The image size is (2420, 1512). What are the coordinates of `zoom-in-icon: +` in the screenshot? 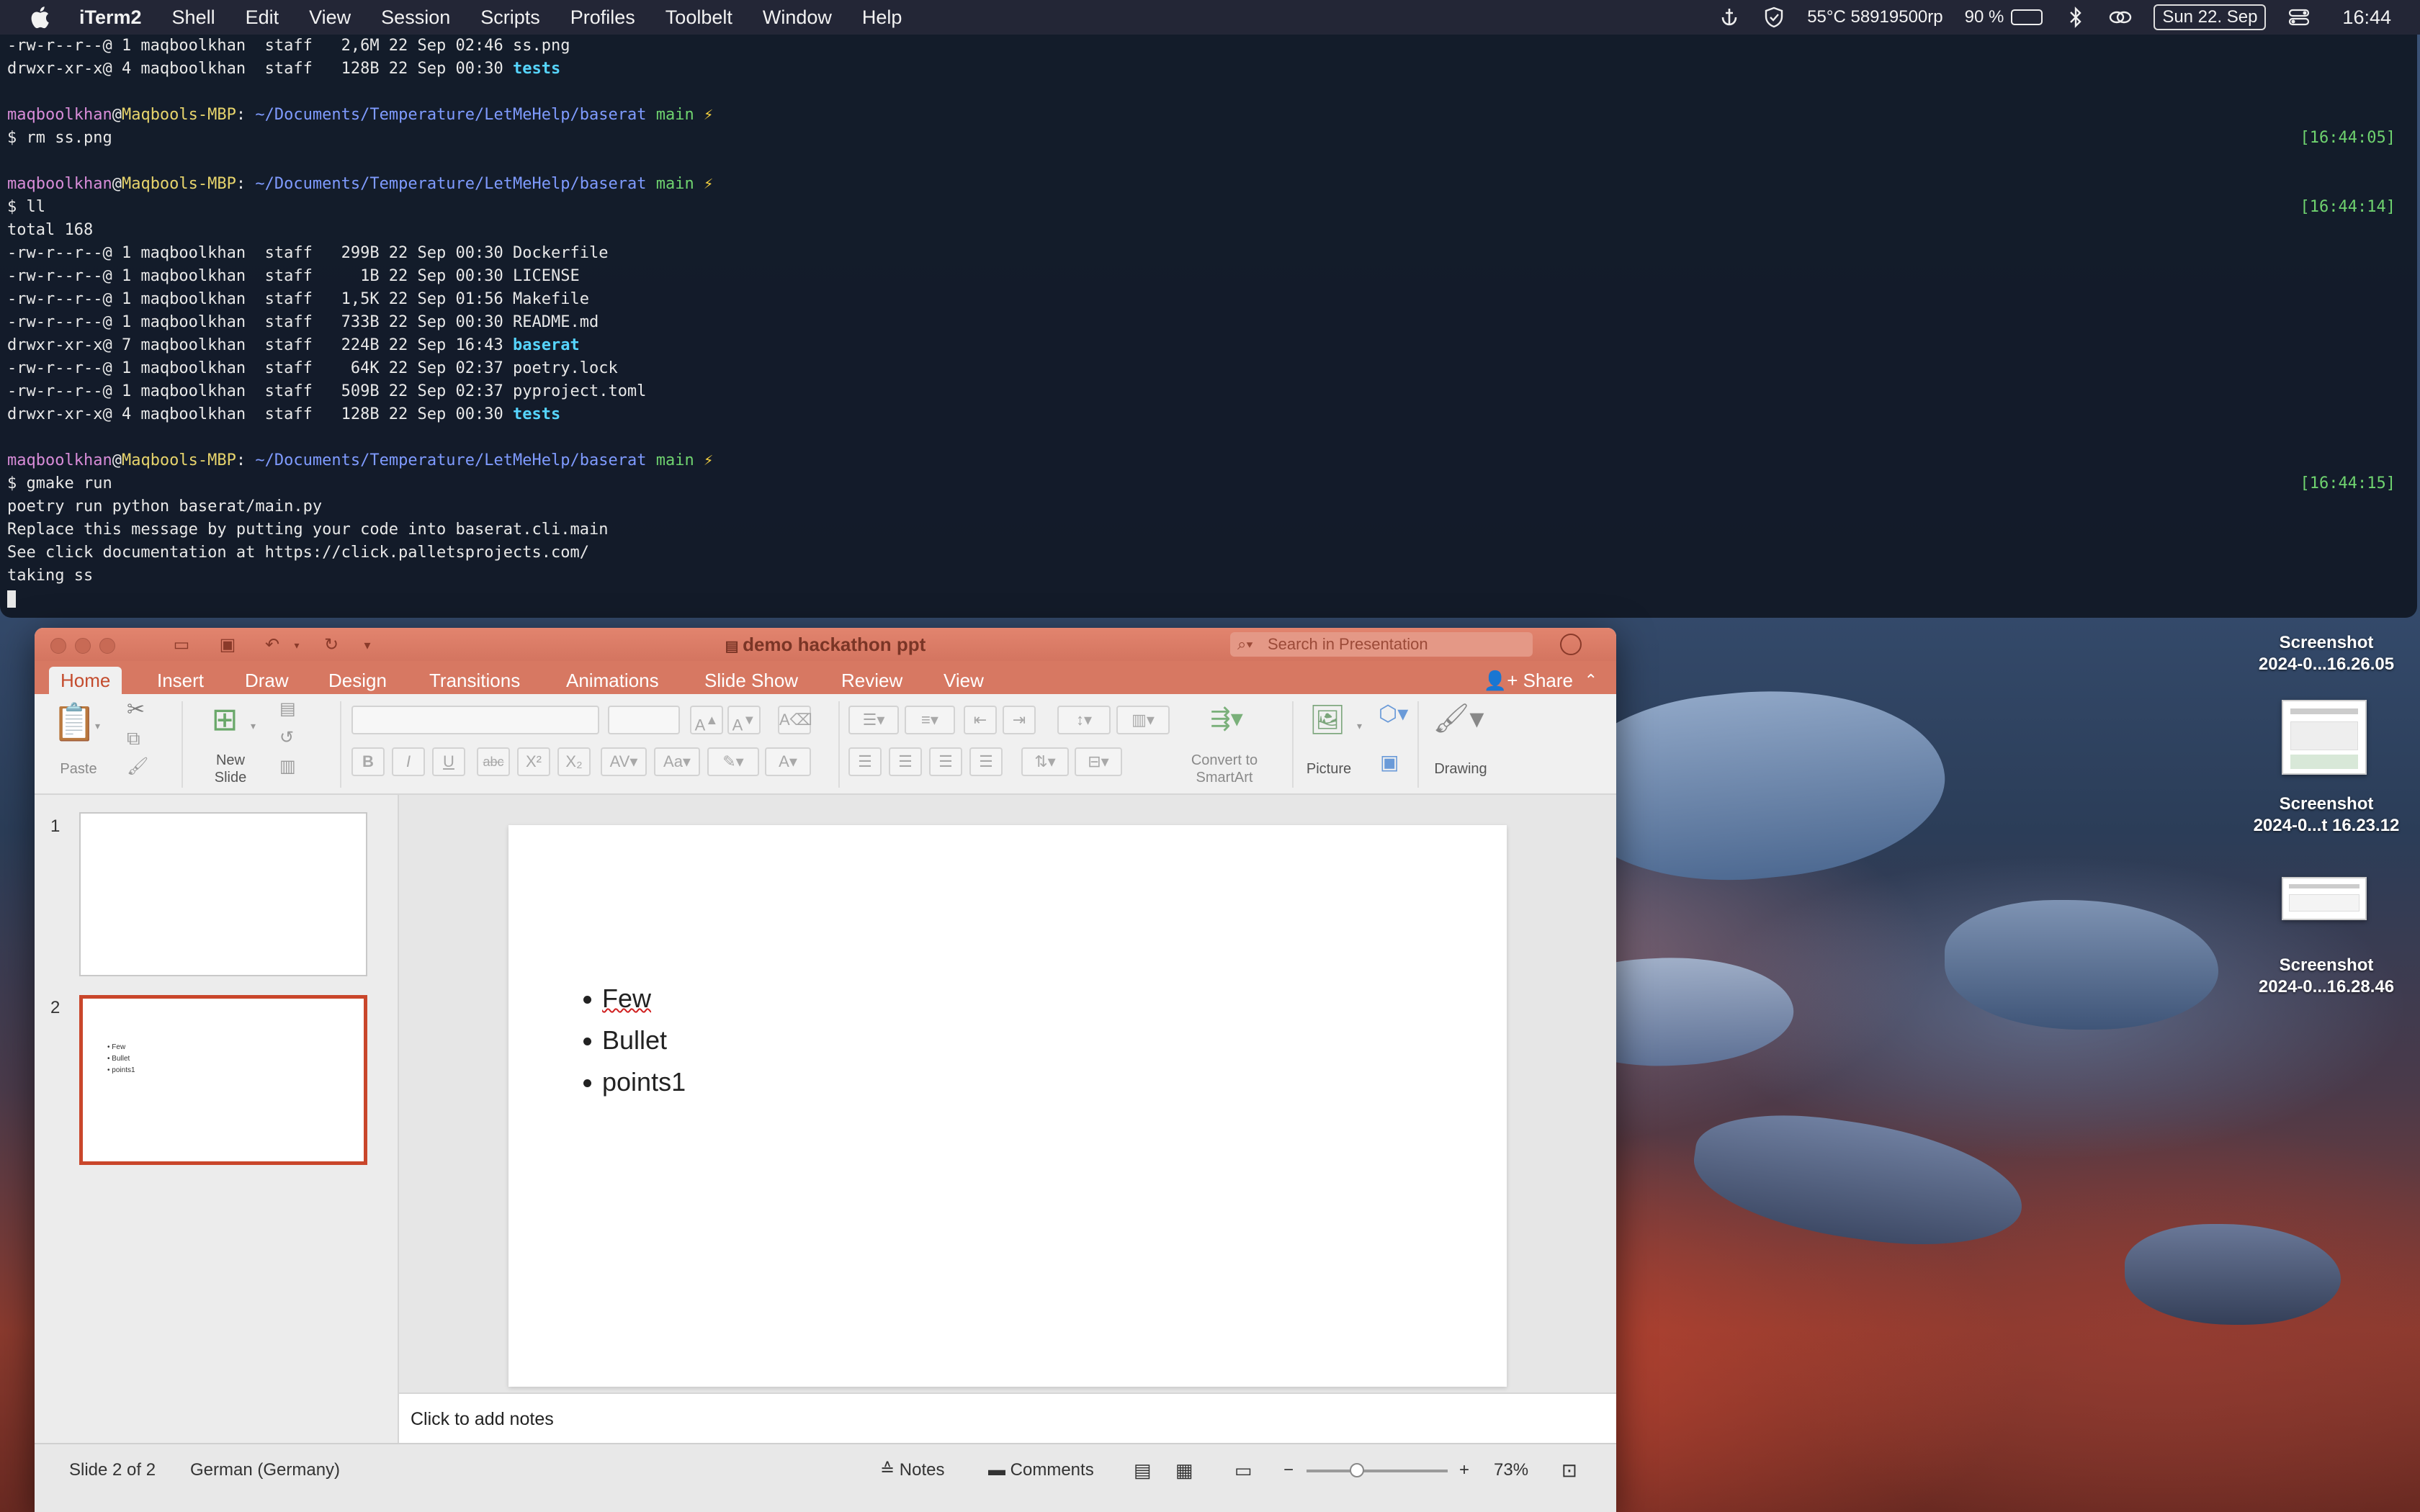 It's located at (1464, 1470).